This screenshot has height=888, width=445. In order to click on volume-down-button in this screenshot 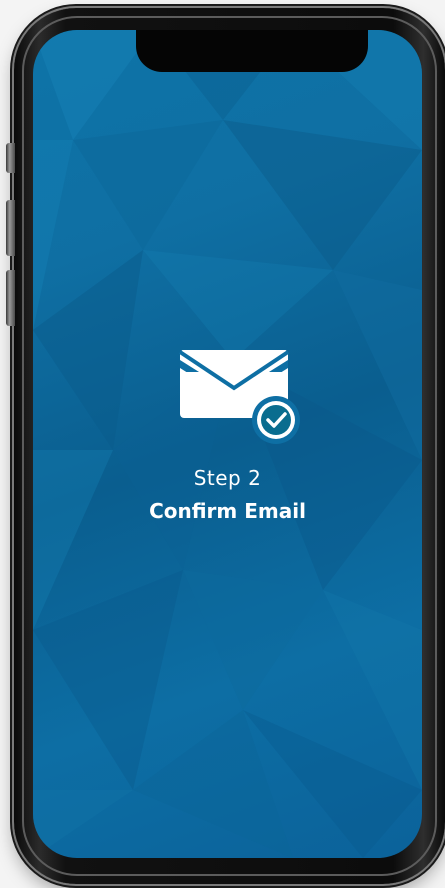, I will do `click(10, 298)`.